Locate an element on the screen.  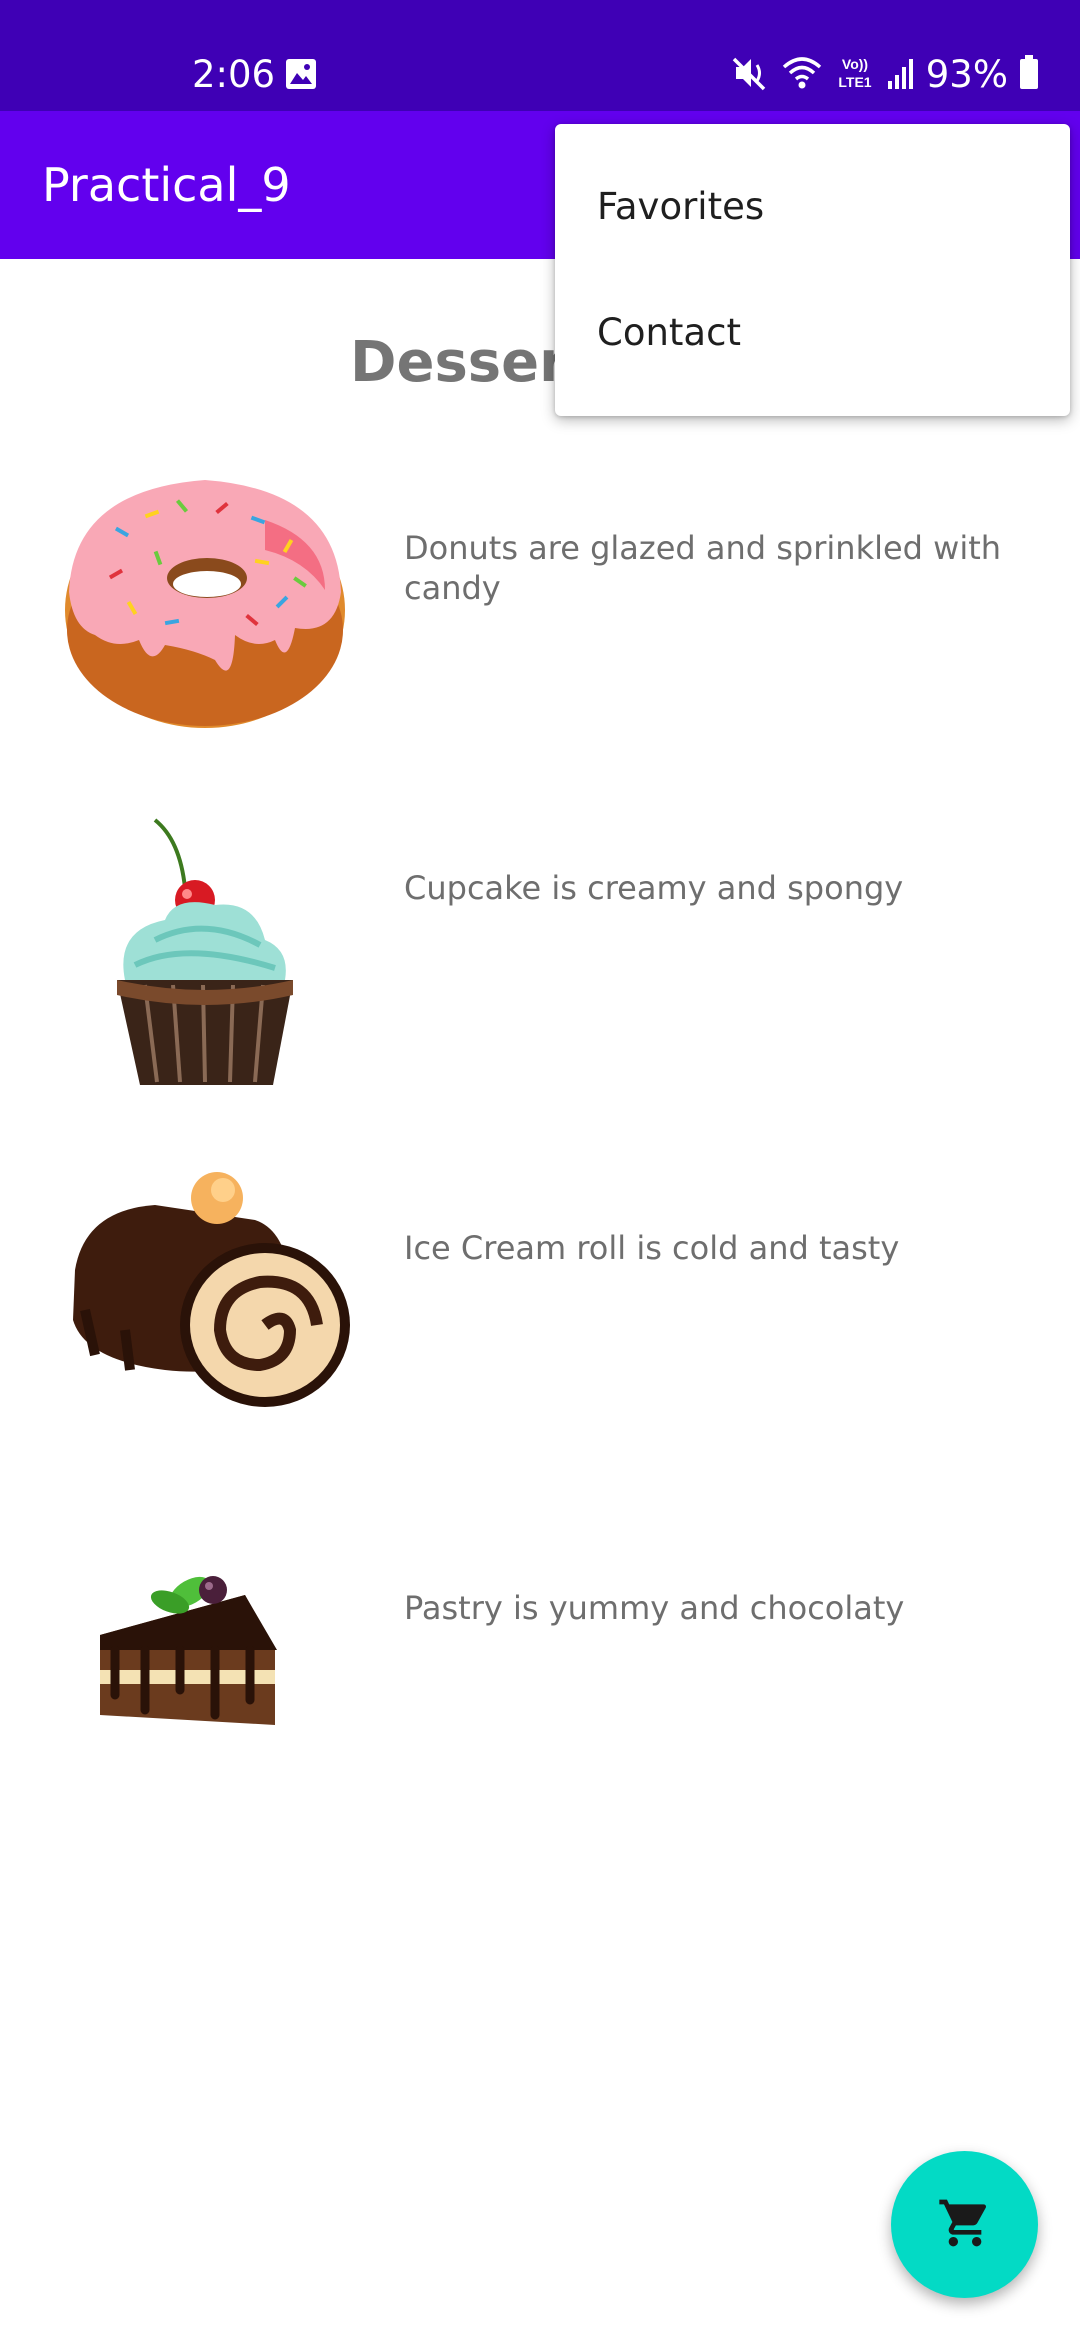
mute-icon is located at coordinates (750, 75).